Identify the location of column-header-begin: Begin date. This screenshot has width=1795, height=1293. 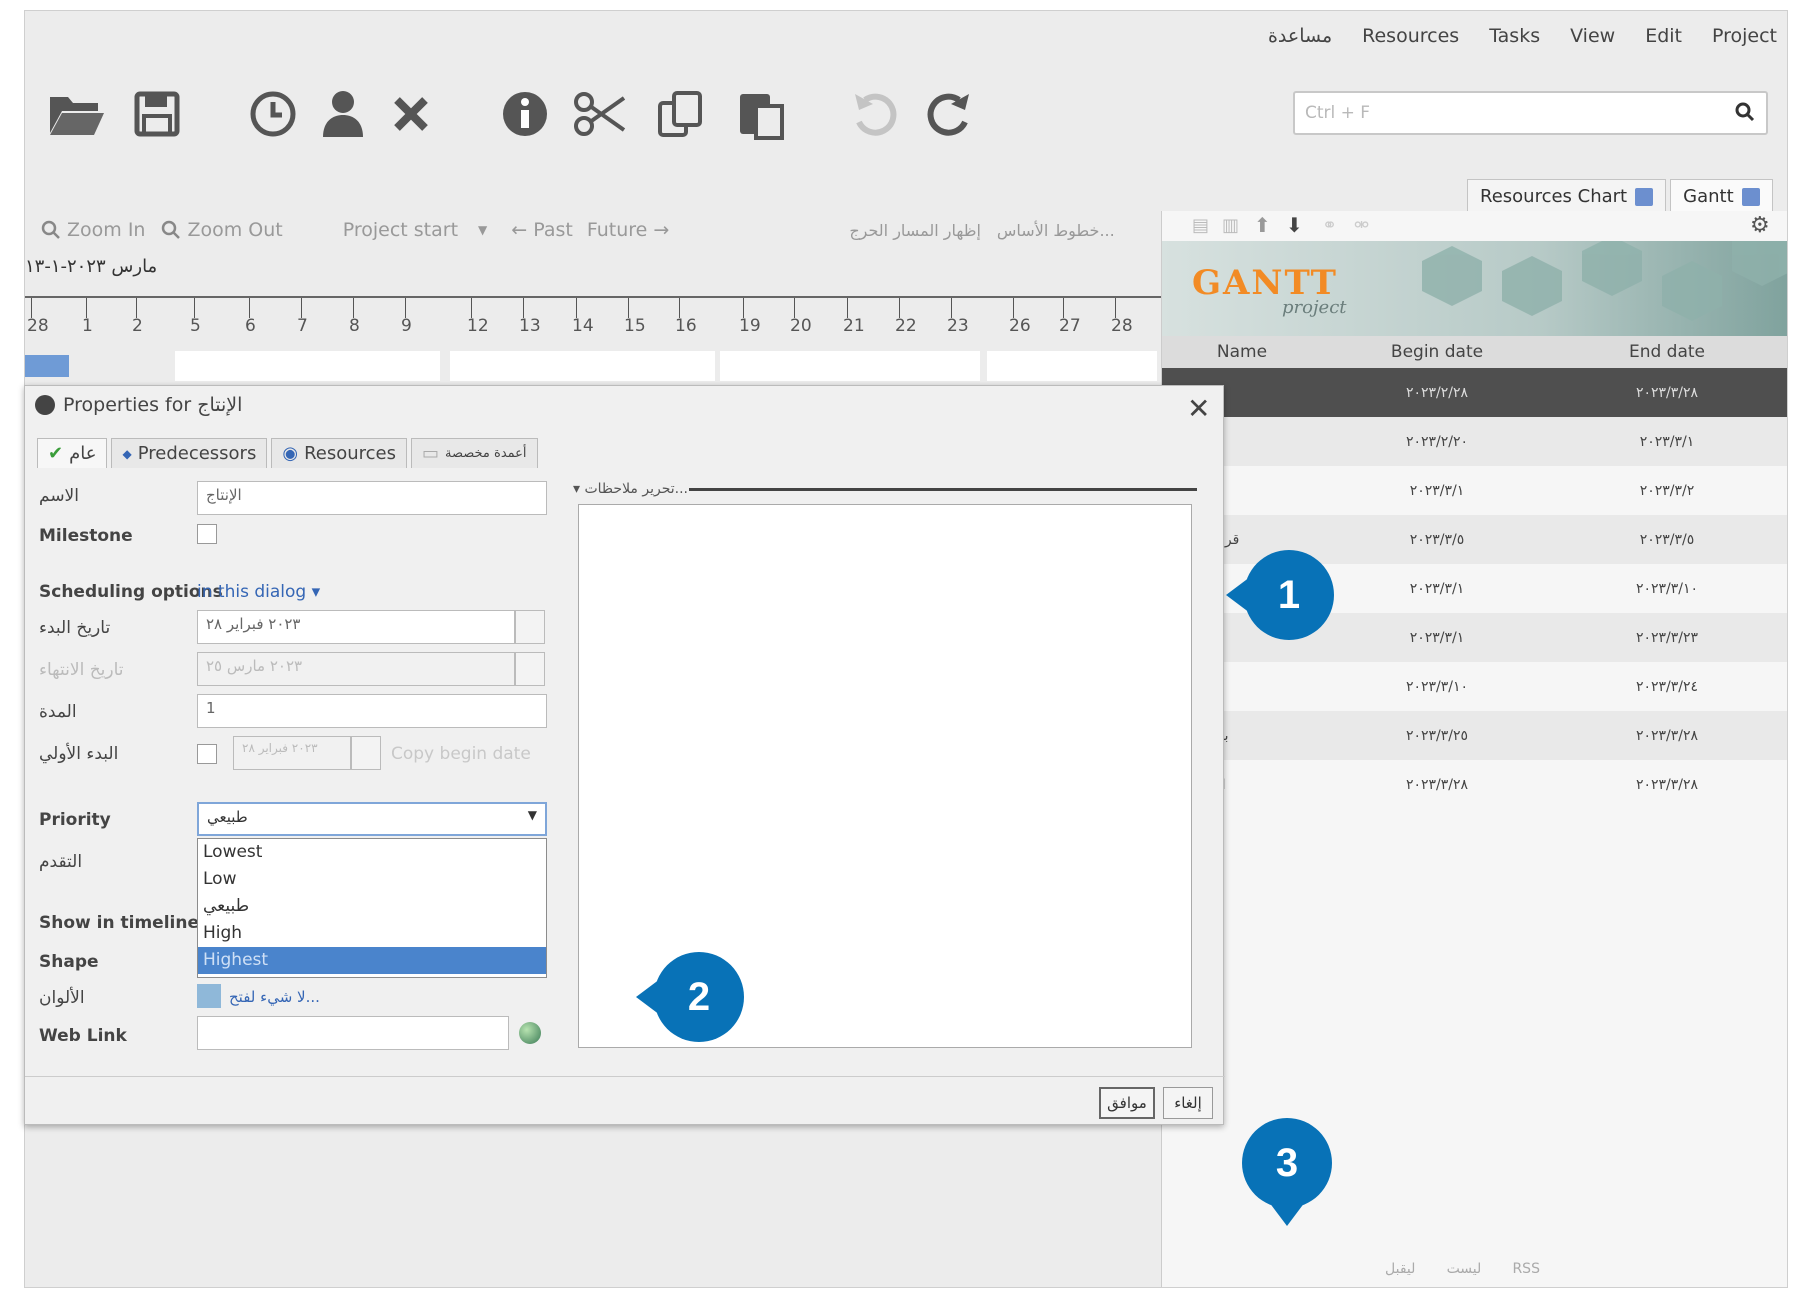
(1437, 352).